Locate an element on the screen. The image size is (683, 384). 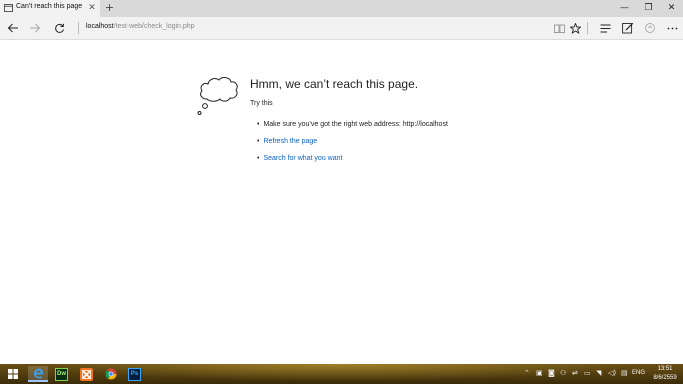
more-icon is located at coordinates (672, 28).